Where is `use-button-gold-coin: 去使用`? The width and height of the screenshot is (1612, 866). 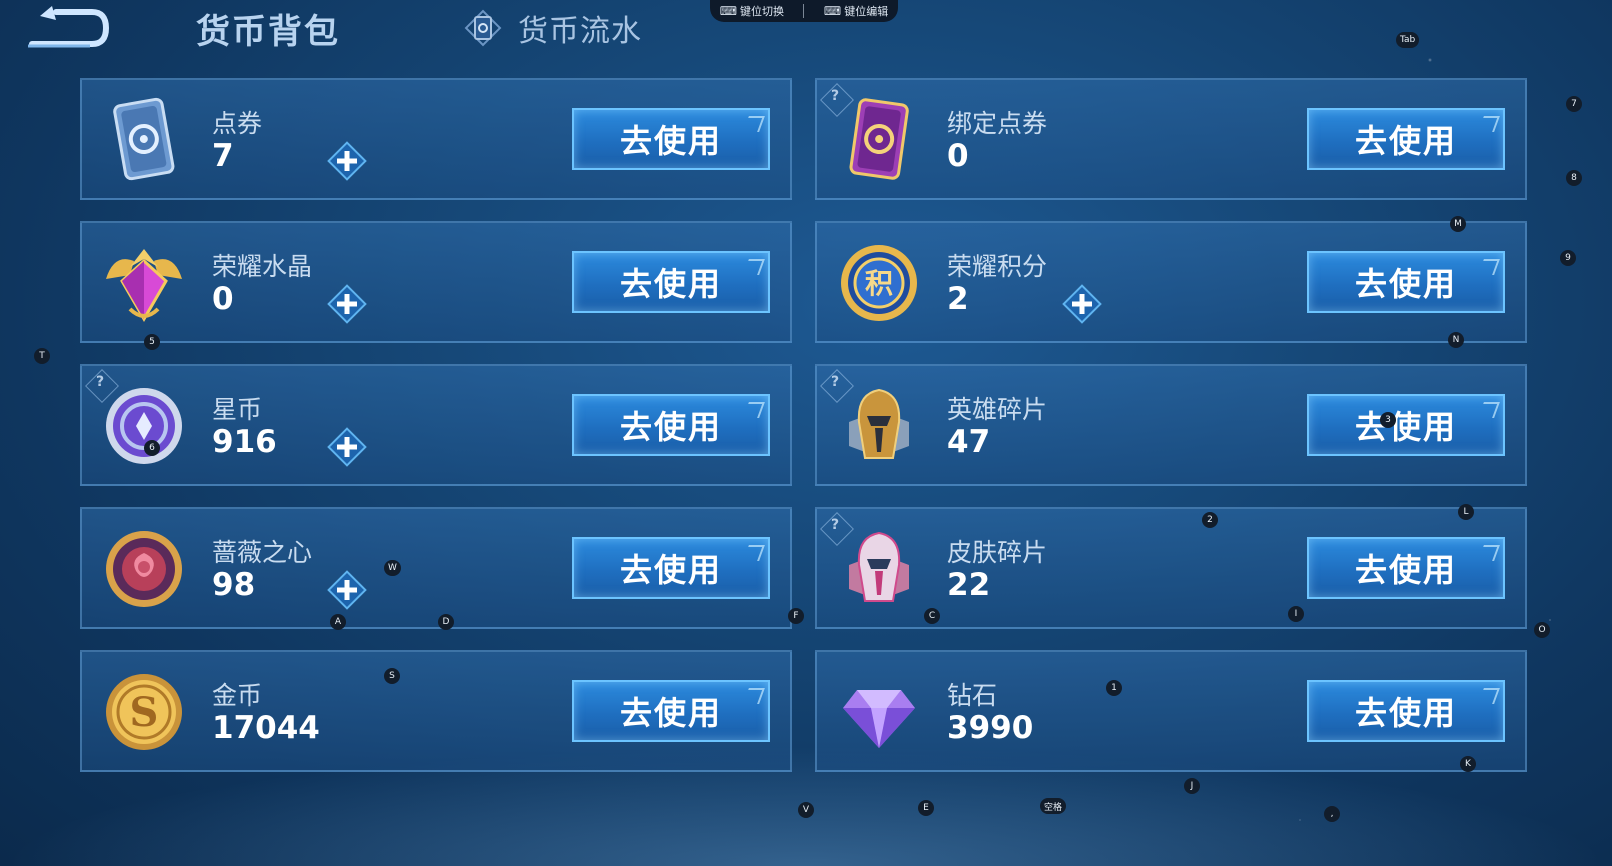 use-button-gold-coin: 去使用 is located at coordinates (671, 711).